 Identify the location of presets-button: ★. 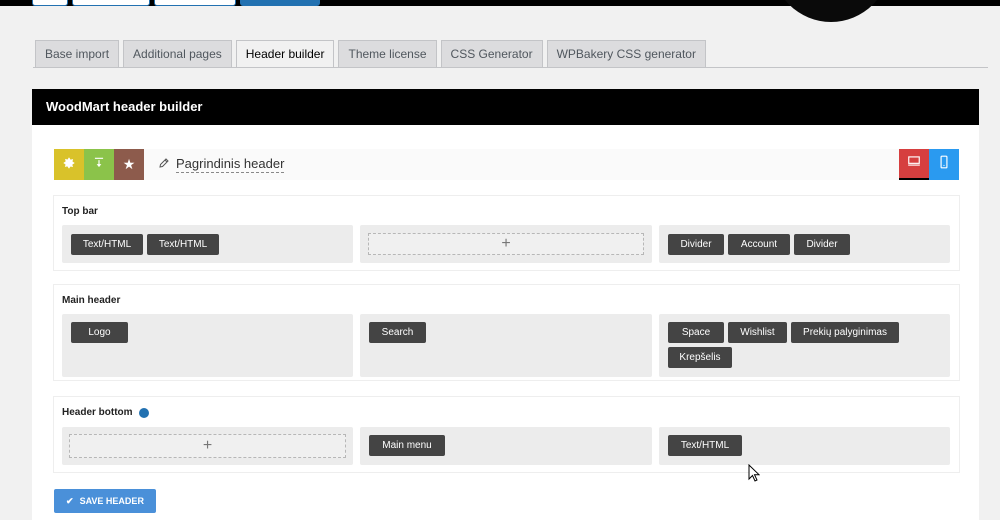
(129, 164).